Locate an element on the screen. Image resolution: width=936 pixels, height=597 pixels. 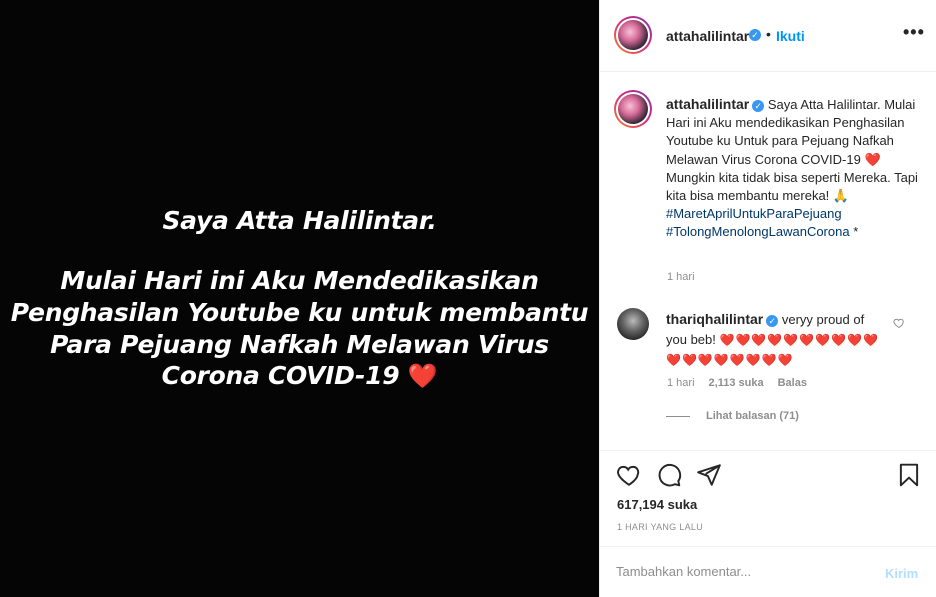
post-header: attahalilintar ✓ • Ikuti ••• is located at coordinates (768, 36).